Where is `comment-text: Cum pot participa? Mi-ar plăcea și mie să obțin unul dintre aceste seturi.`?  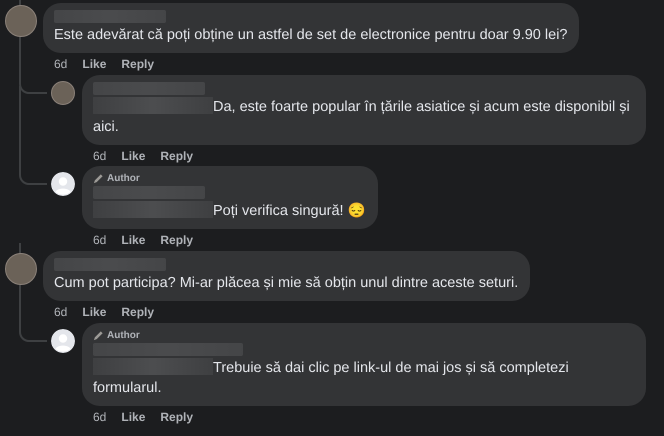 comment-text: Cum pot participa? Mi-ar plăcea și mie să obțin unul dintre aceste seturi. is located at coordinates (286, 283).